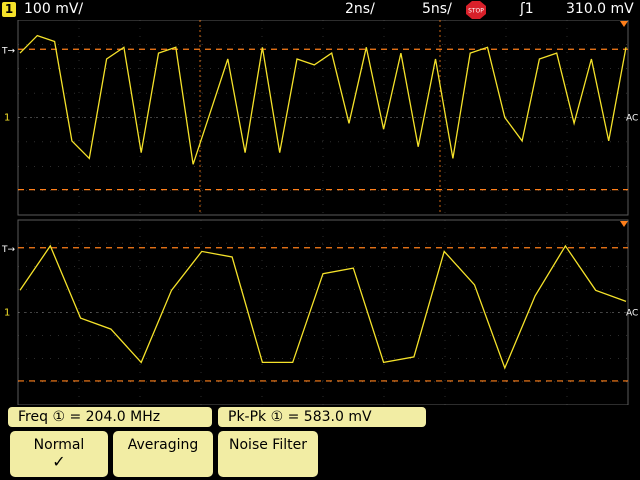 This screenshot has width=640, height=480. I want to click on trigger-edge: ʃ1, so click(527, 9).